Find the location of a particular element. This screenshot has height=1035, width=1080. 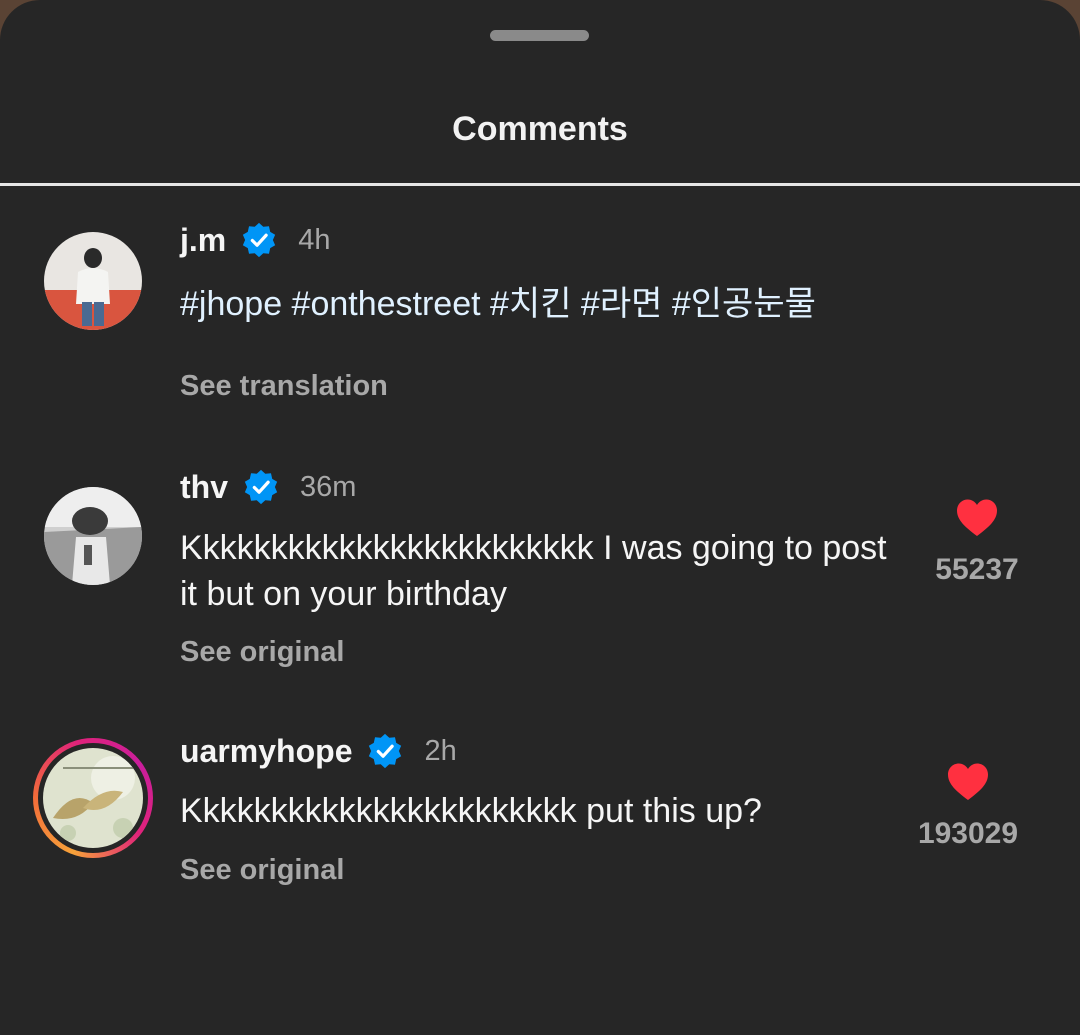

comment-header: thv 36m is located at coordinates (268, 487).